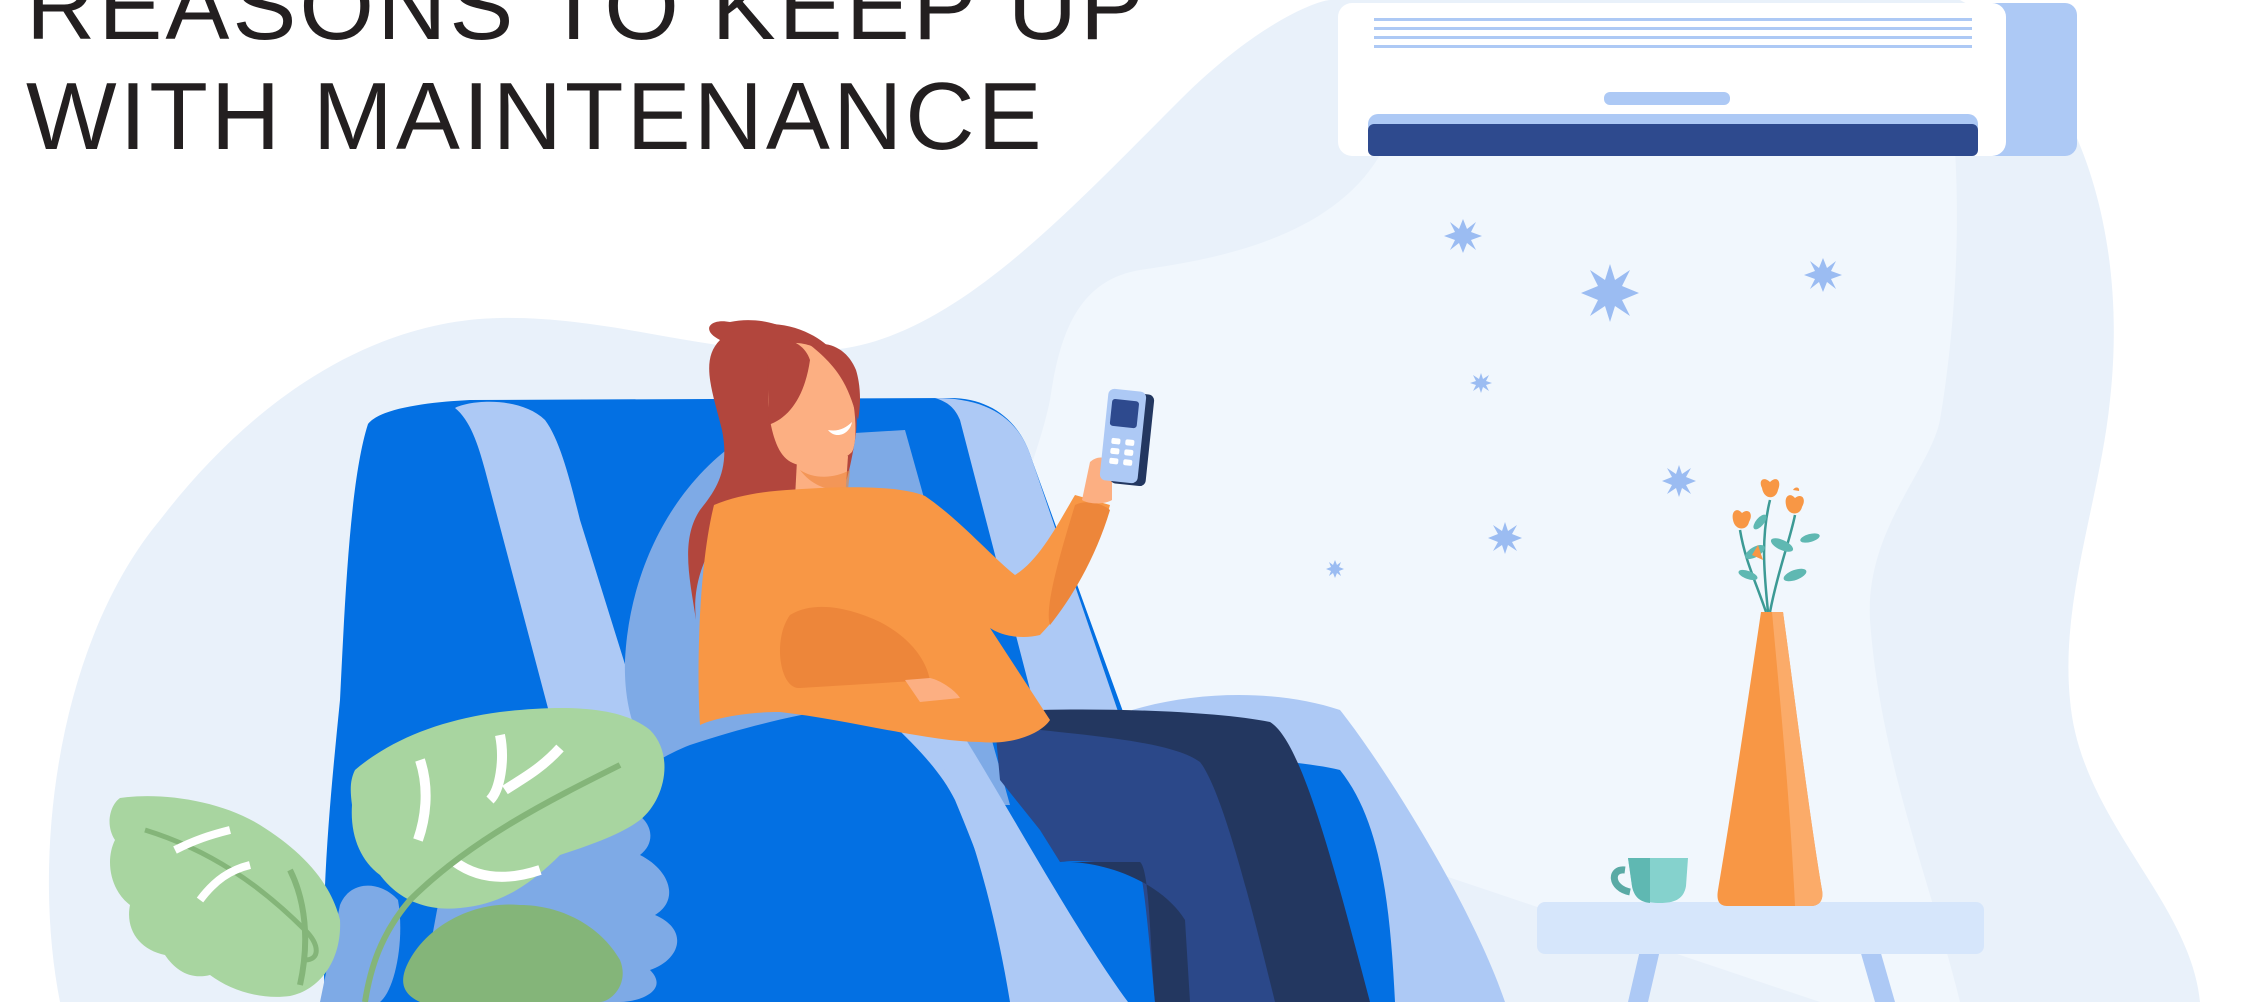  What do you see at coordinates (1127, 437) in the screenshot?
I see `remote-control-icon` at bounding box center [1127, 437].